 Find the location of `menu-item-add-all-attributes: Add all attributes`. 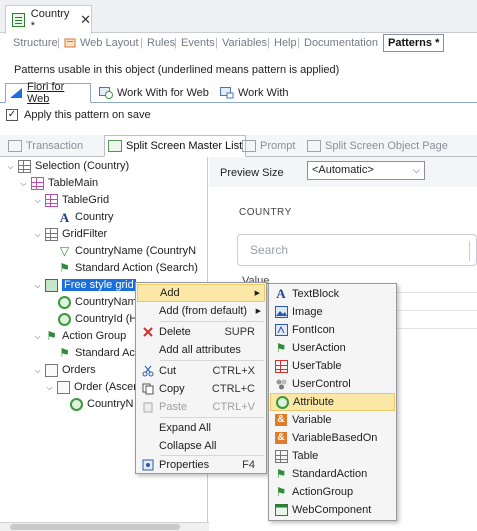

menu-item-add-all-attributes: Add all attributes is located at coordinates (201, 350).